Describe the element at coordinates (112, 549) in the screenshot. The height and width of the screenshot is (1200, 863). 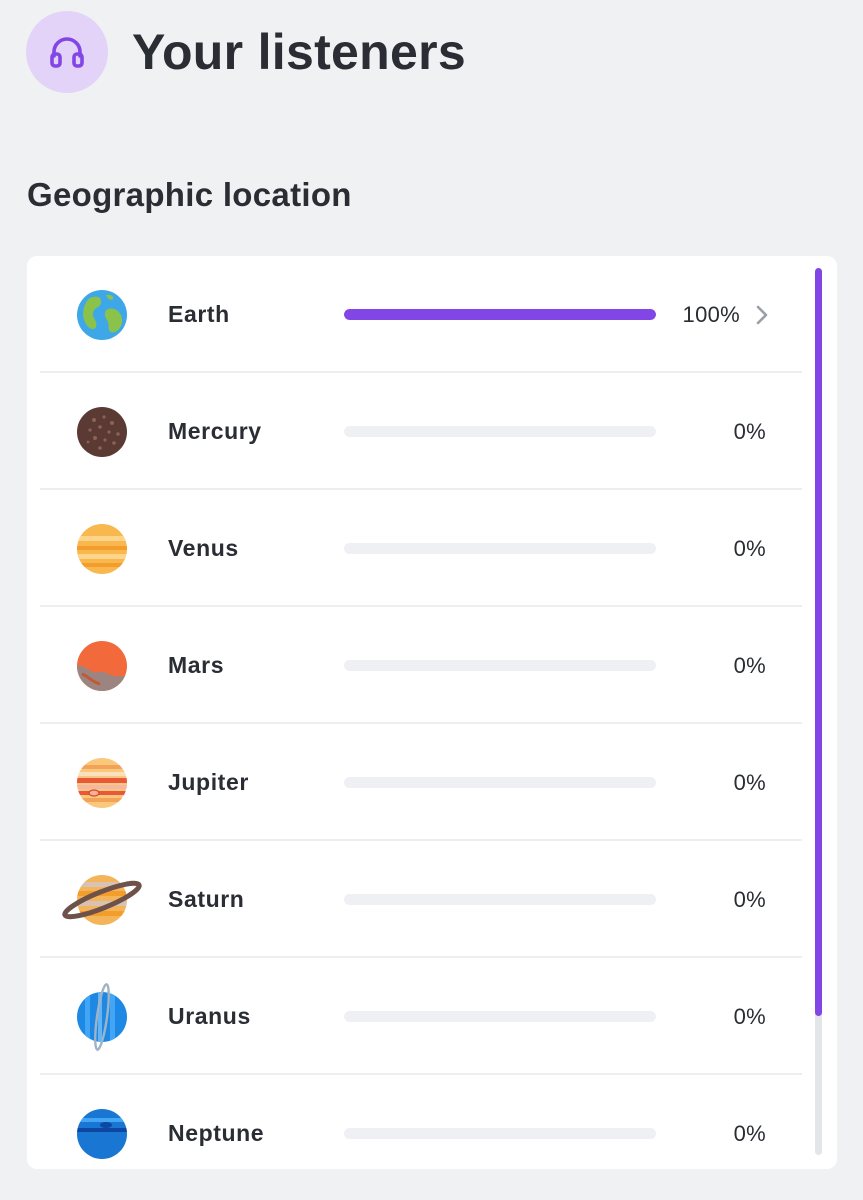
I see `venus-icon` at that location.